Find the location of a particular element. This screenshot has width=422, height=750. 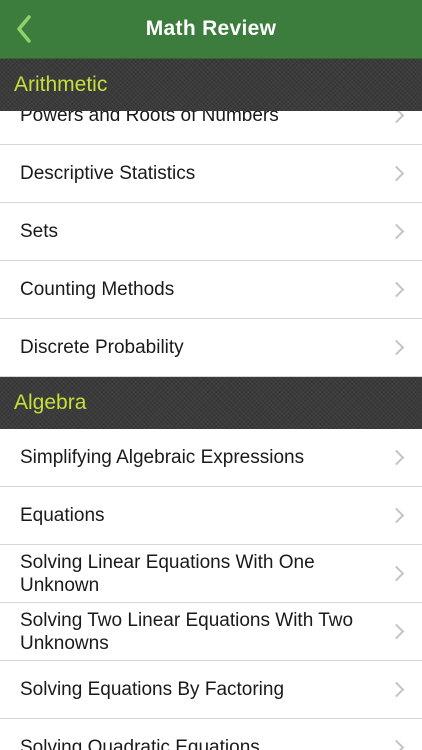

list-item-equations-by-factoring: Solving Equations By Factoring is located at coordinates (211, 690).